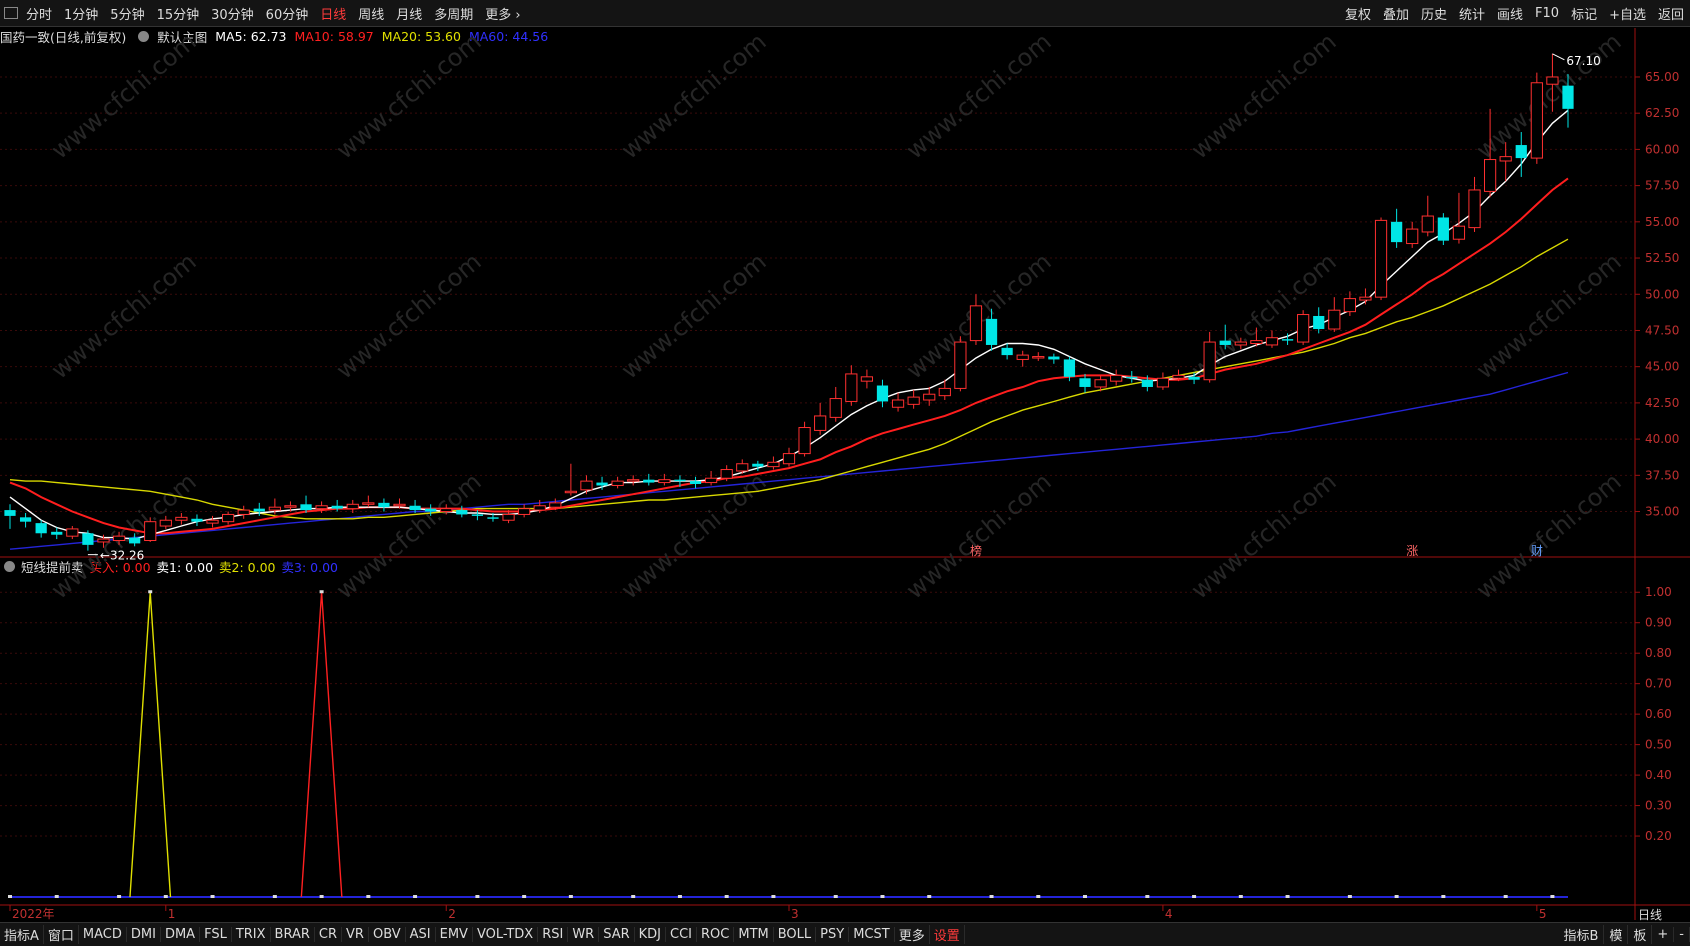  Describe the element at coordinates (506, 934) in the screenshot. I see `indicator-tab: VOL-TDX` at that location.